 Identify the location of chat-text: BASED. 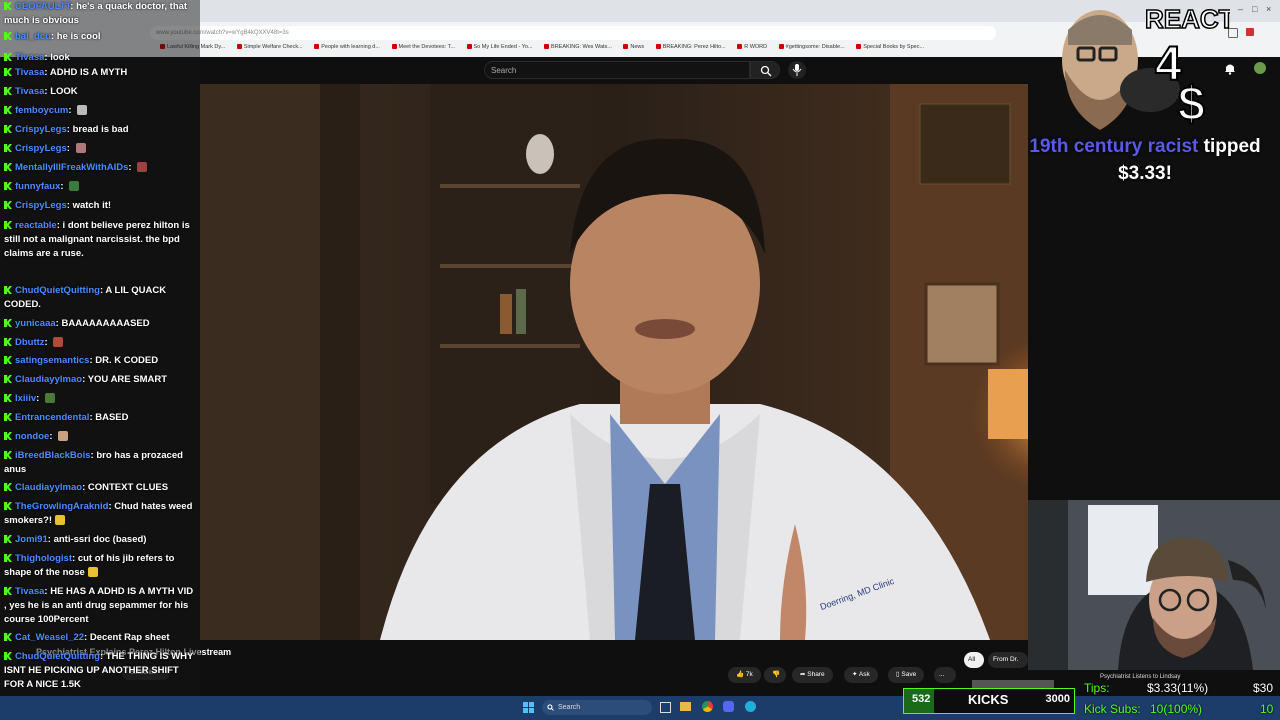
(112, 417).